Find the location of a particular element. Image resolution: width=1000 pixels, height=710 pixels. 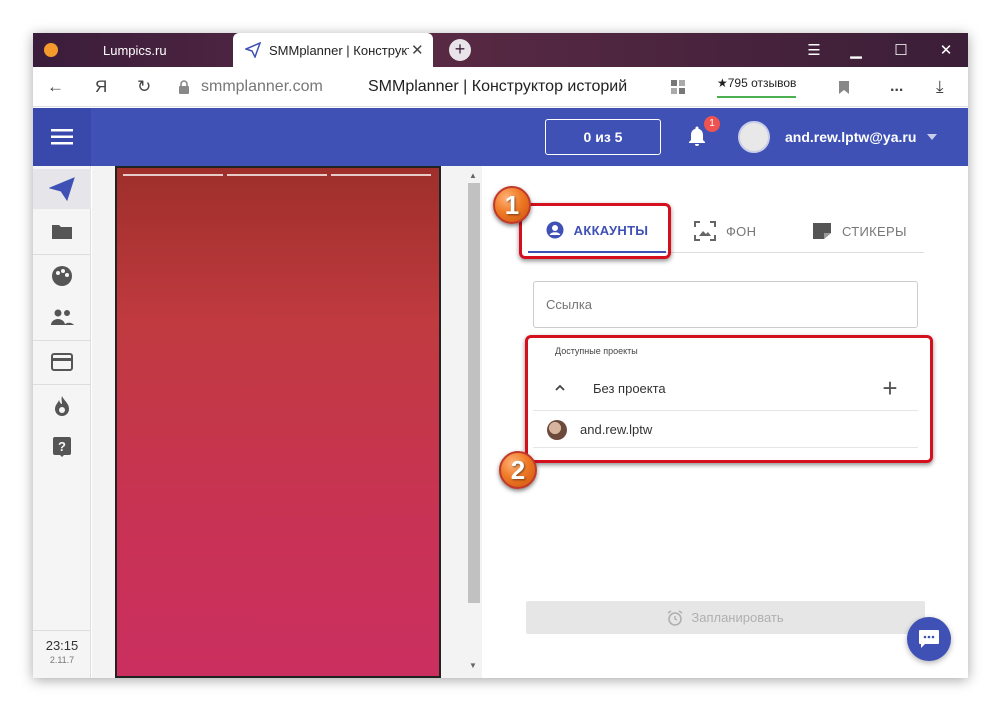

clock: 23:15 2.11.7 is located at coordinates (62, 654).